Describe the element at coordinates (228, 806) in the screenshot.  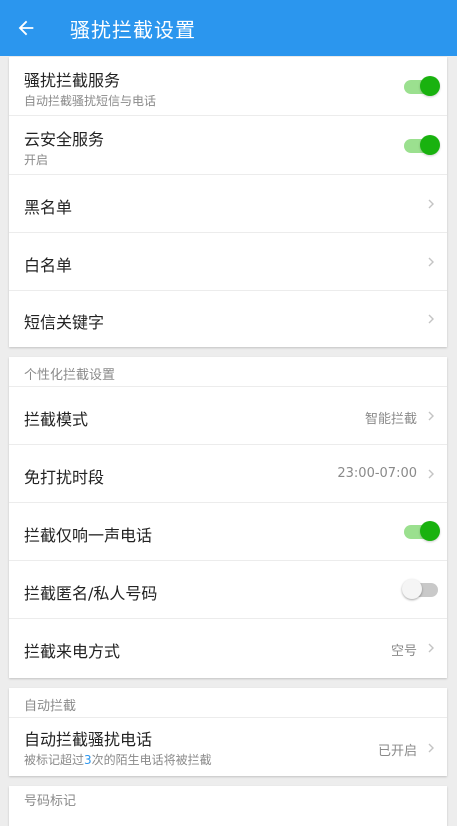
I see `number-mark-card: 号码标记` at that location.